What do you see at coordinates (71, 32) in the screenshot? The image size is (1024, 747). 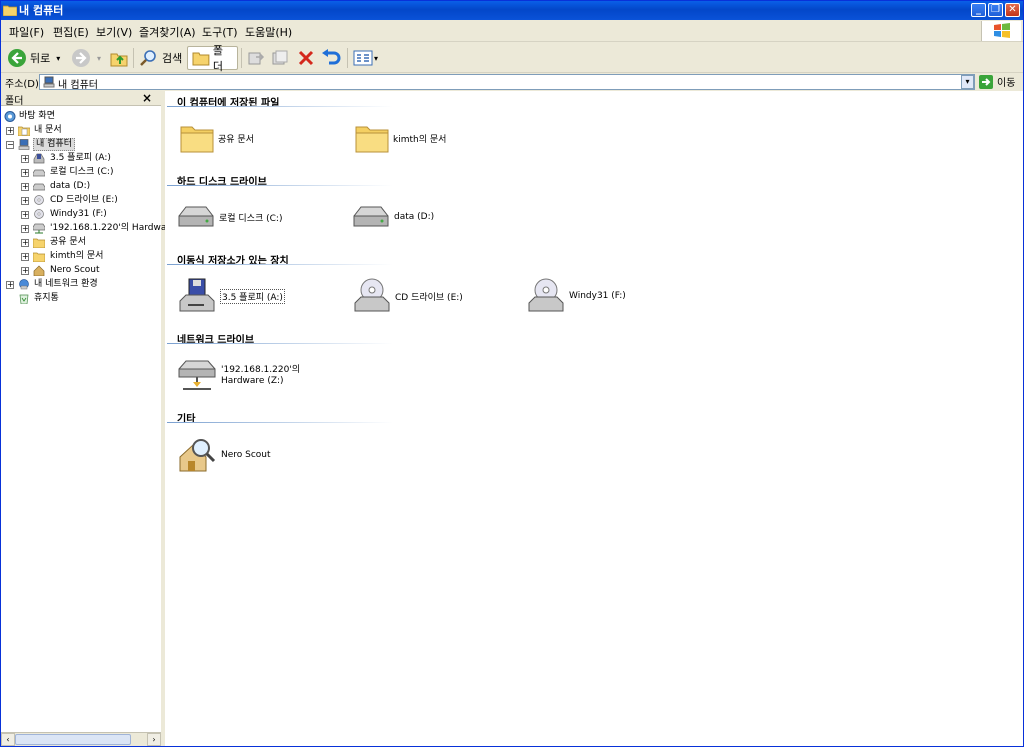 I see `menu-edit: 편집(E)` at bounding box center [71, 32].